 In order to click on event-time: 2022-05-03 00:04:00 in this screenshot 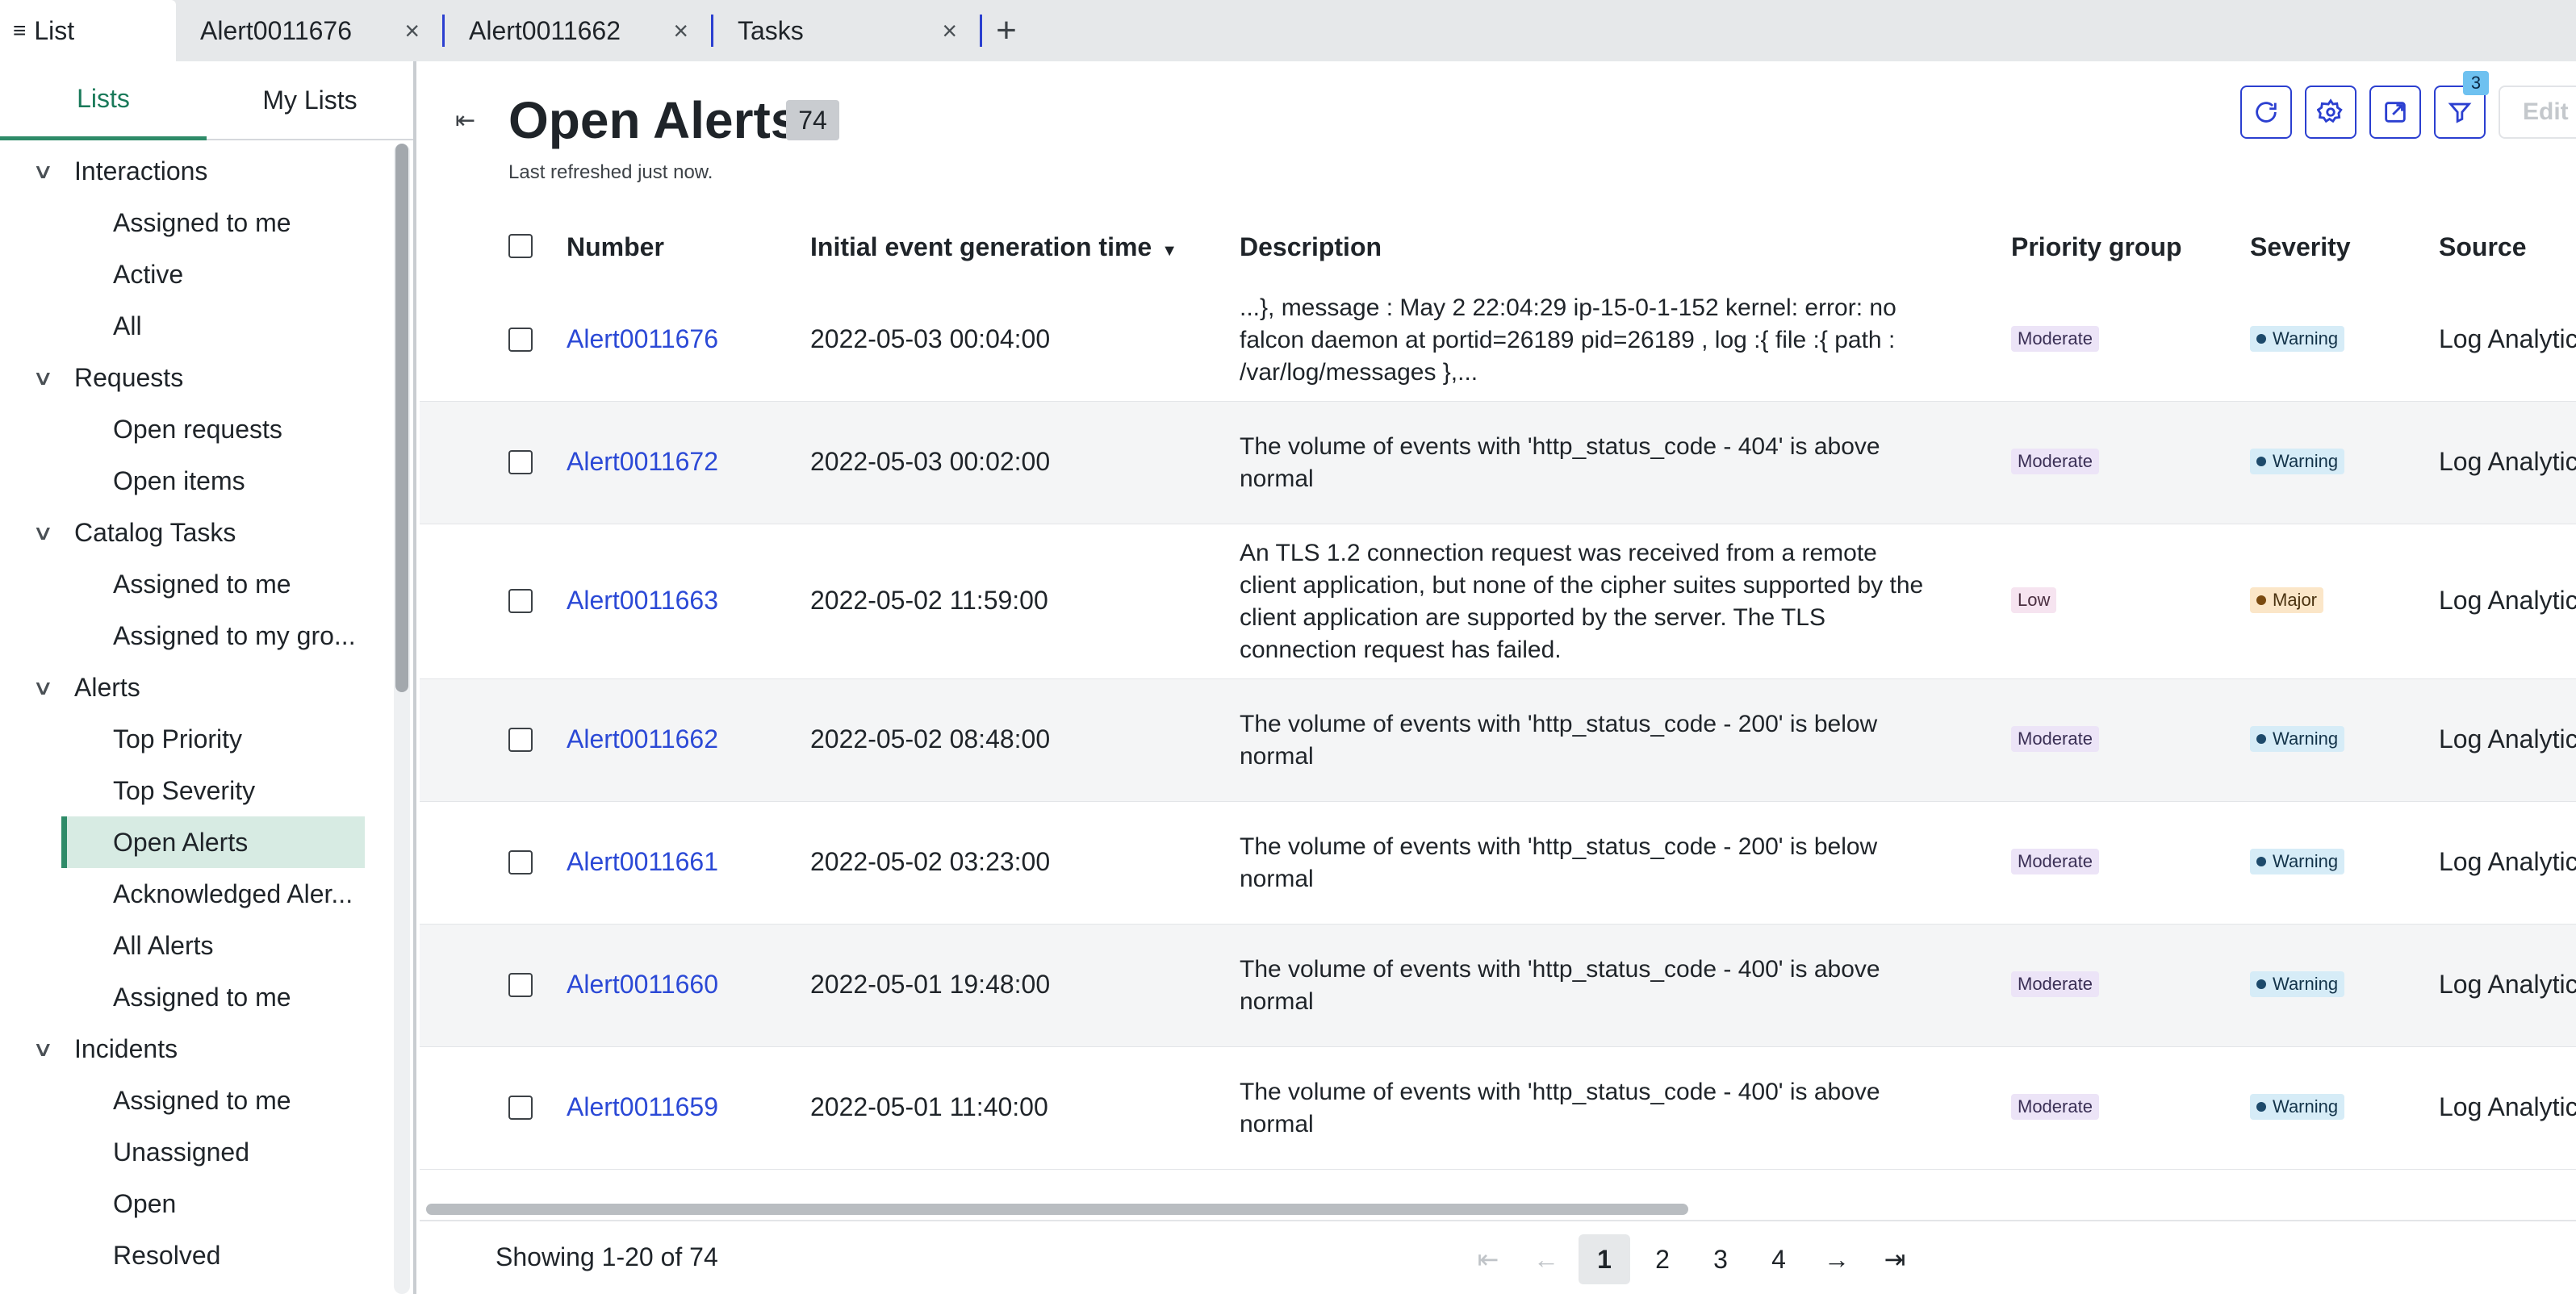, I will do `click(930, 338)`.